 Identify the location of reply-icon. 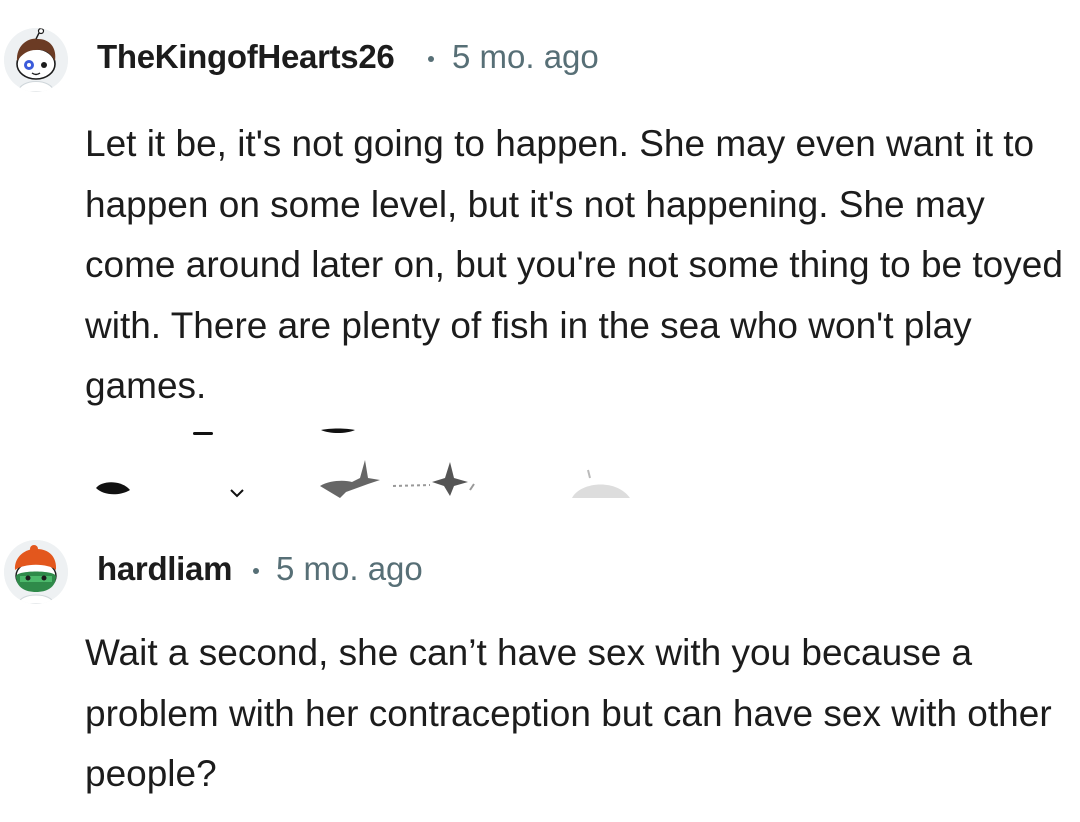
(601, 483).